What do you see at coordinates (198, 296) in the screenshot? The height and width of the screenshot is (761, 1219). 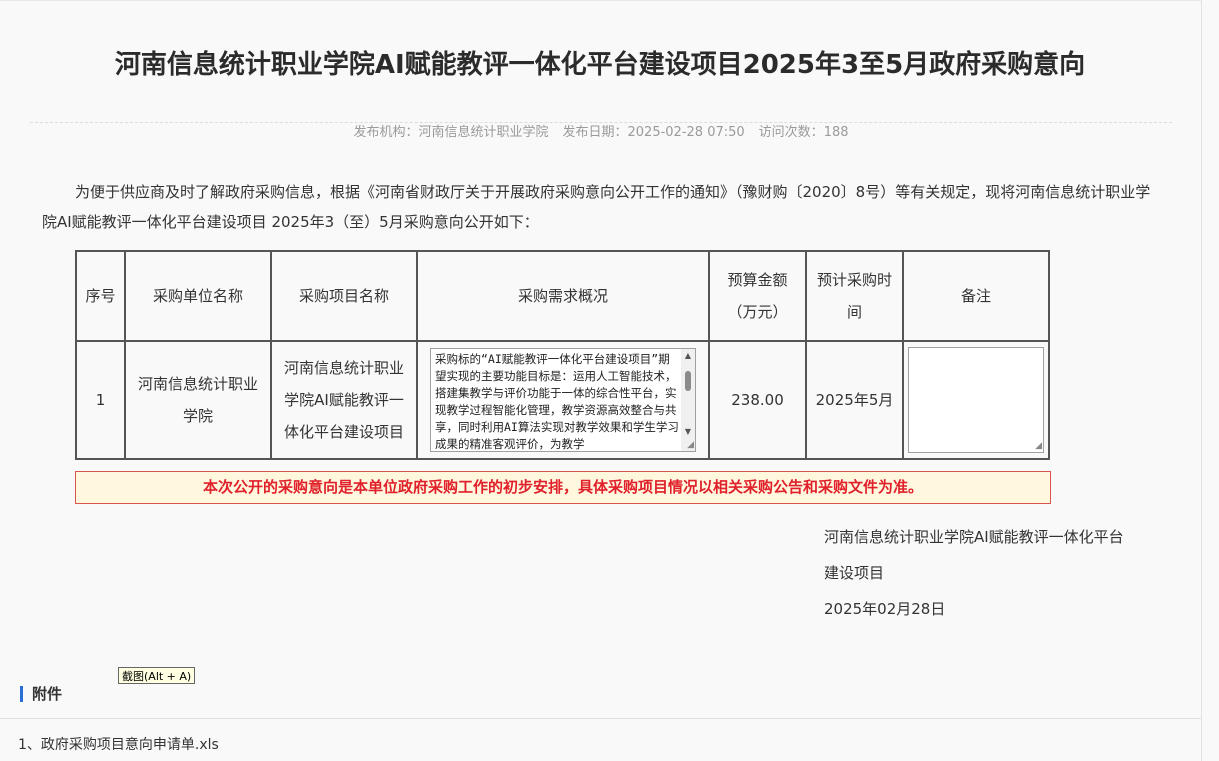 I see `header-unit: 采购单位名称` at bounding box center [198, 296].